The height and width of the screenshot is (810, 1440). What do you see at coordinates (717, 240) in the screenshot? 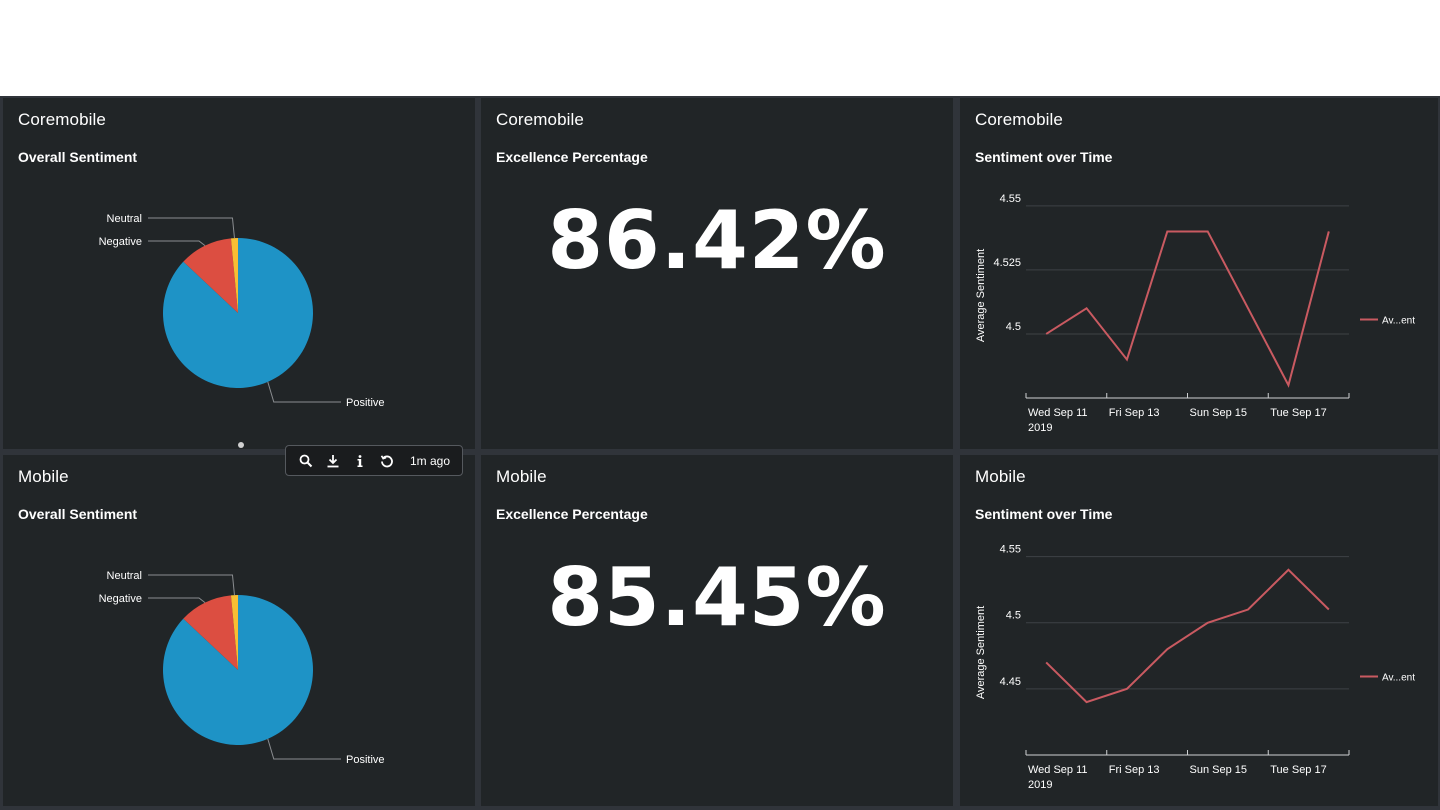
I see `excellence-value: 86.42%` at bounding box center [717, 240].